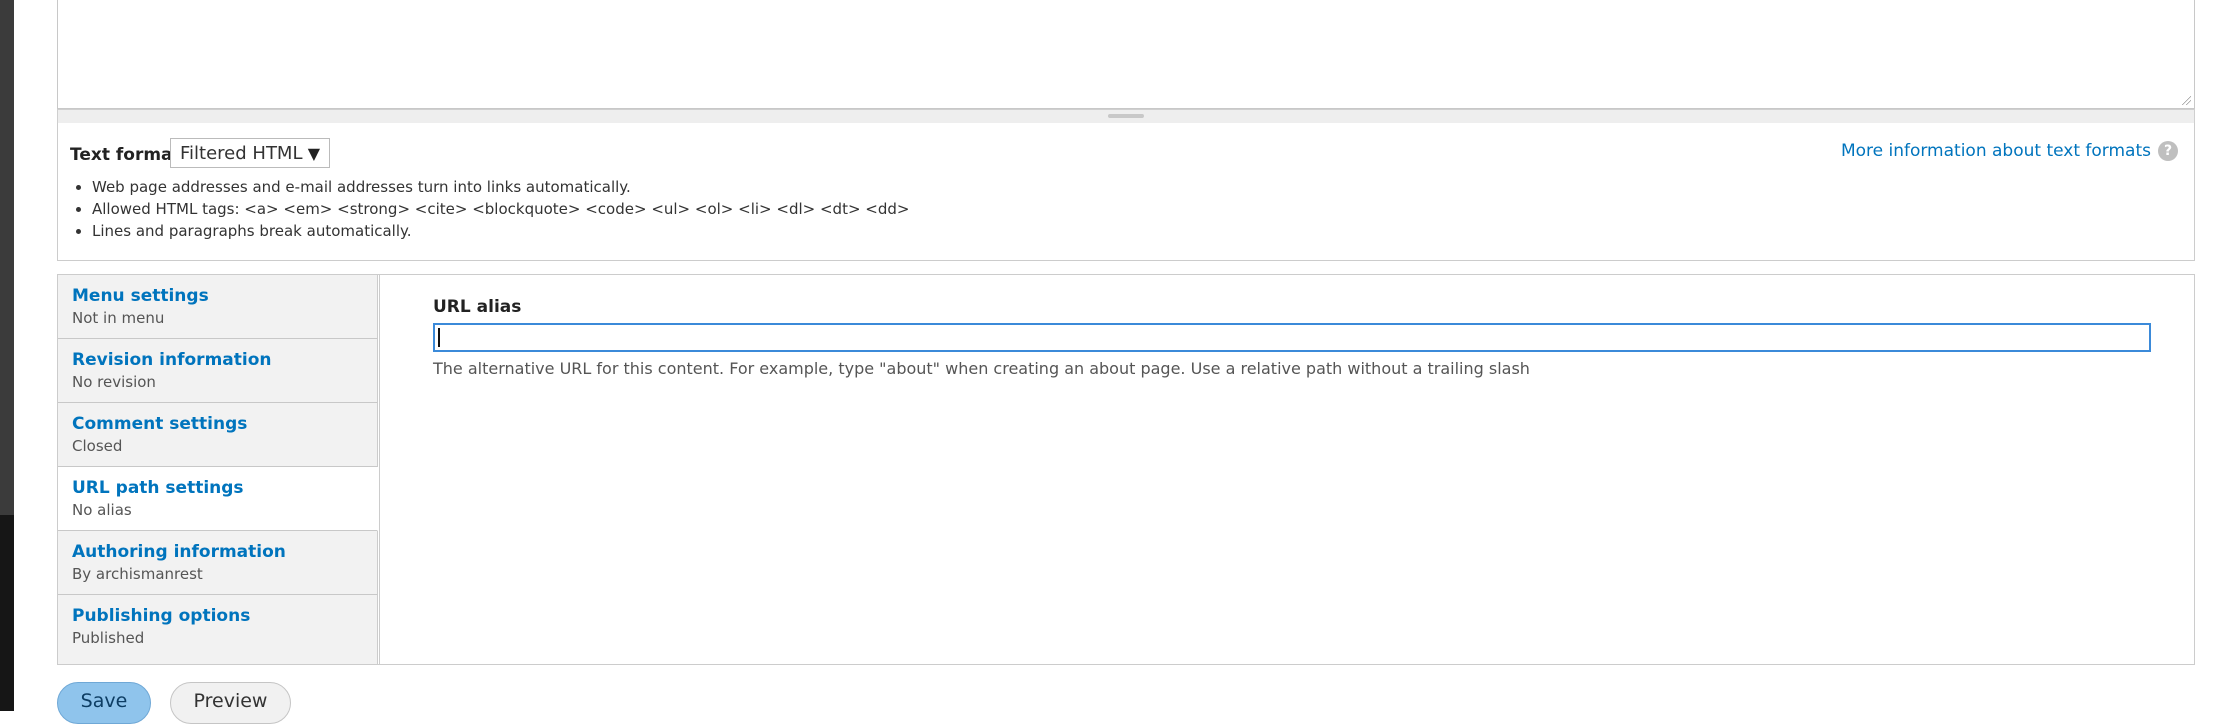 The image size is (2225, 724). Describe the element at coordinates (125, 155) in the screenshot. I see `text-format-label: Text format` at that location.